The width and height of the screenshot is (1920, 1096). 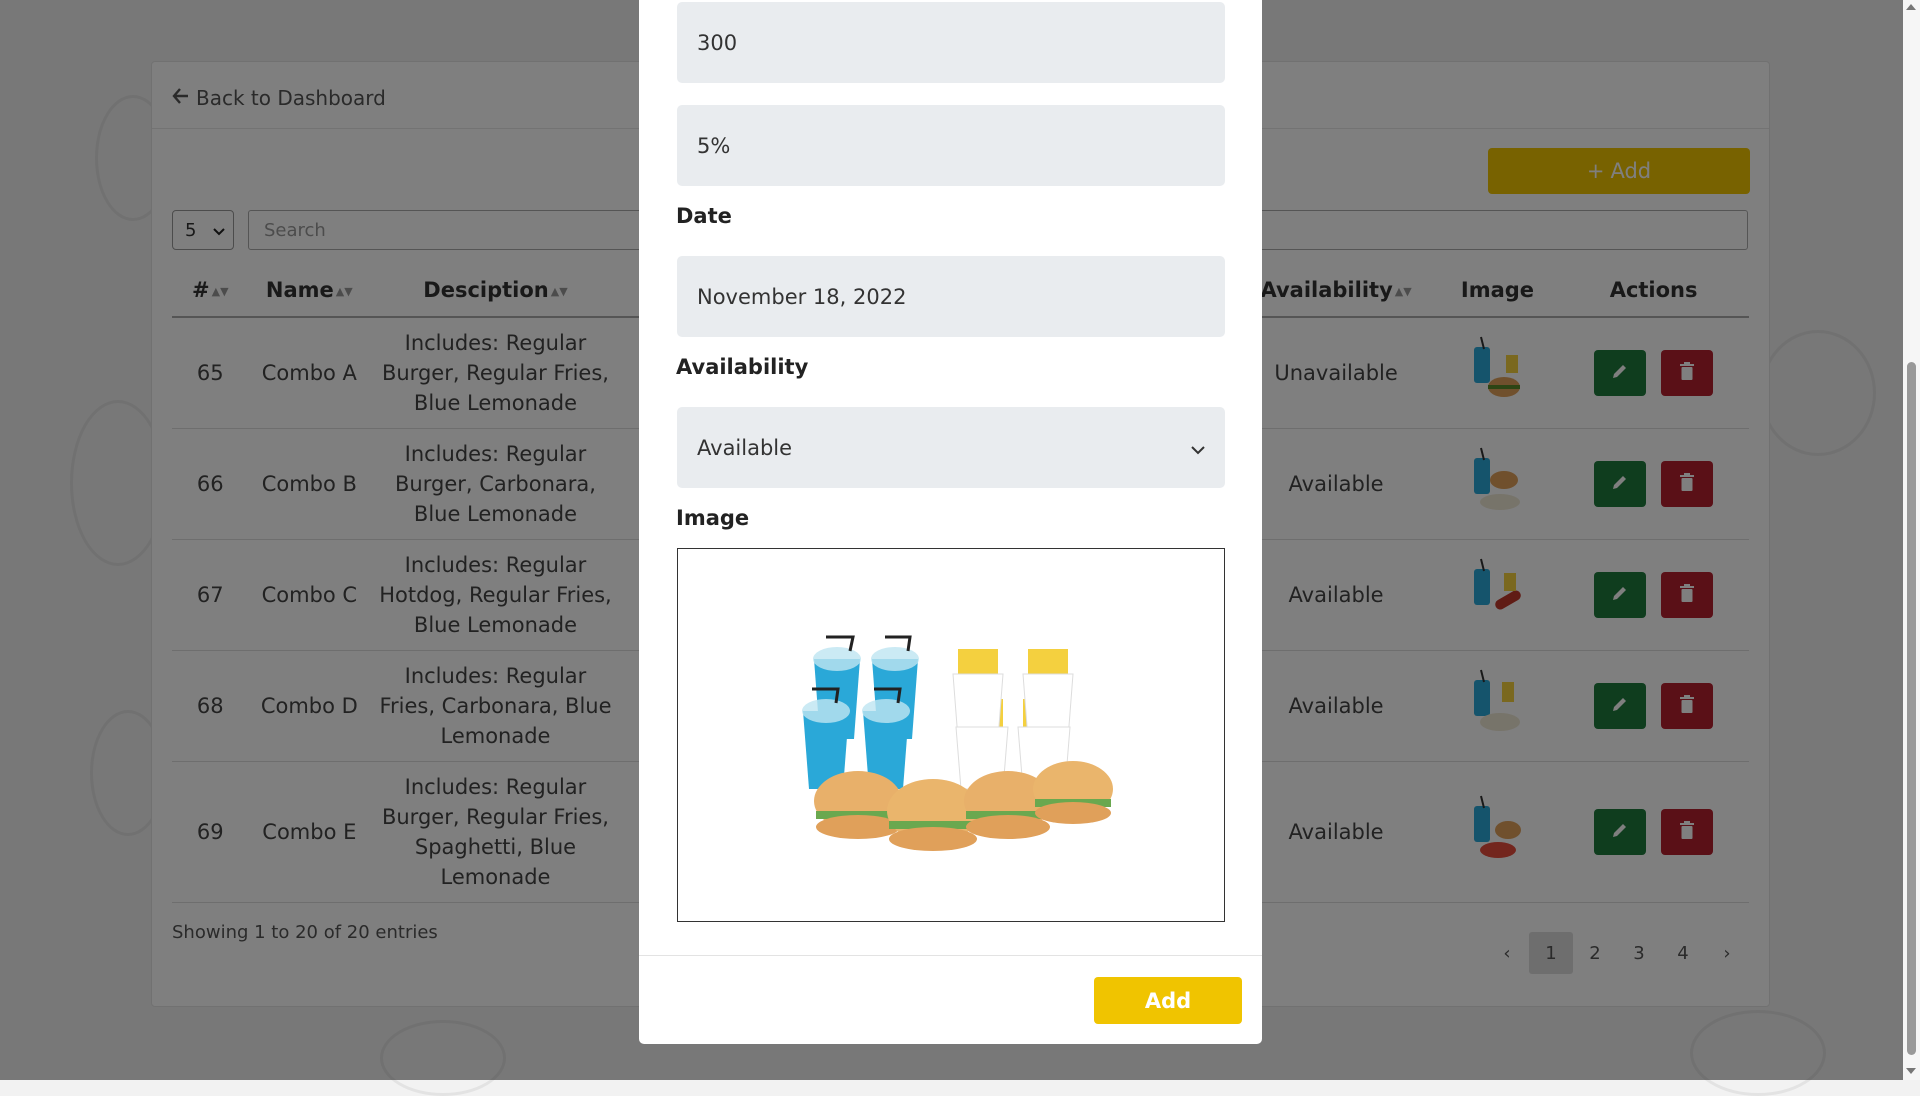 I want to click on scroll-down-arrow, so click(x=1911, y=1071).